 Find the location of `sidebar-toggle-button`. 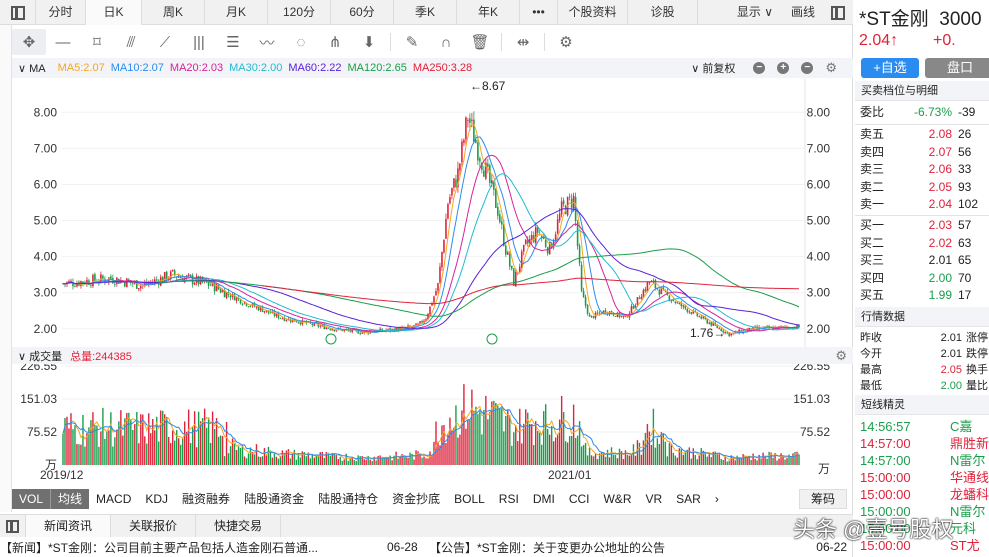

sidebar-toggle-button is located at coordinates (18, 12).